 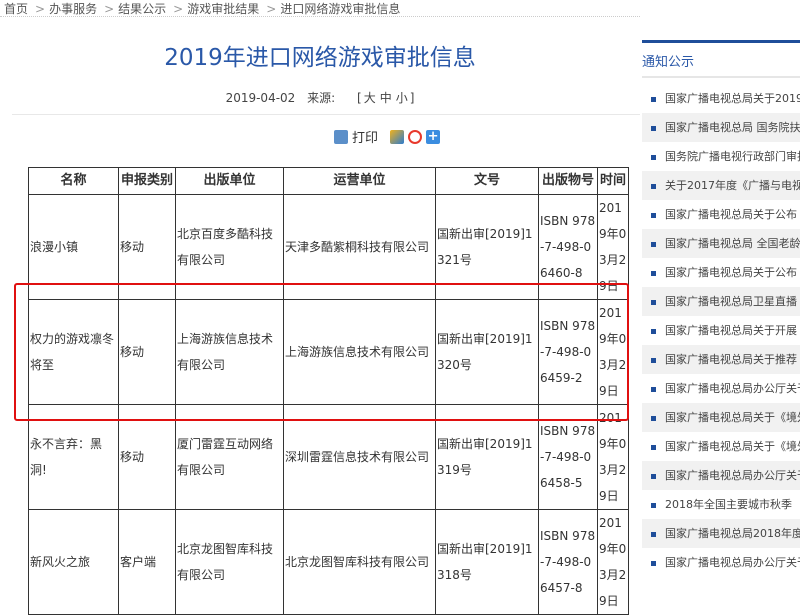 I want to click on column-header: 文号, so click(x=487, y=181).